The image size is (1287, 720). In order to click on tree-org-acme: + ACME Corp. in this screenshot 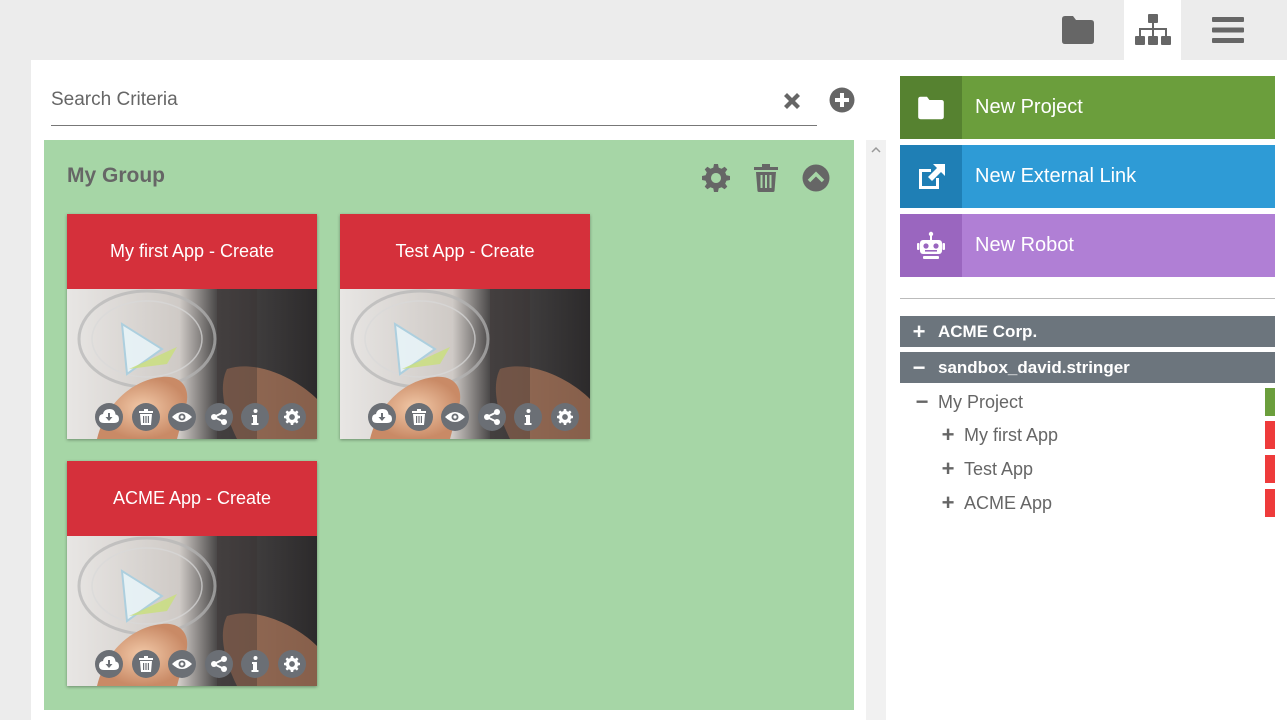, I will do `click(1087, 331)`.